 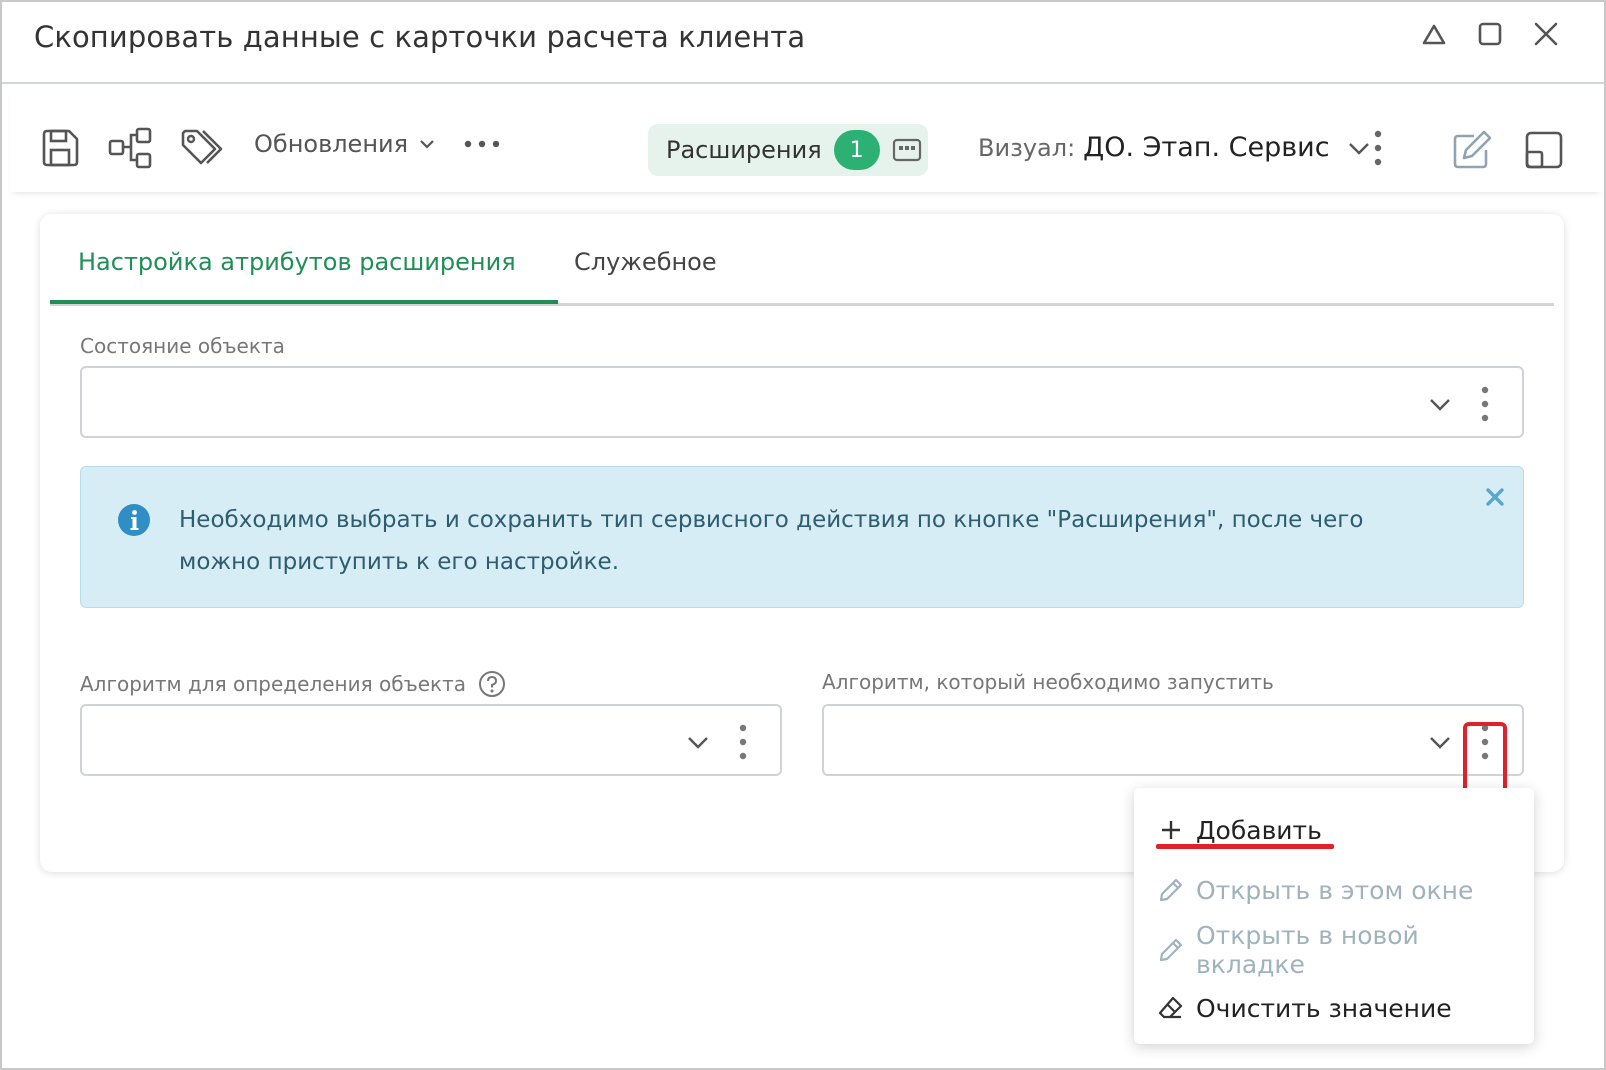 What do you see at coordinates (1245, 846) in the screenshot?
I see `add-highlight-underline` at bounding box center [1245, 846].